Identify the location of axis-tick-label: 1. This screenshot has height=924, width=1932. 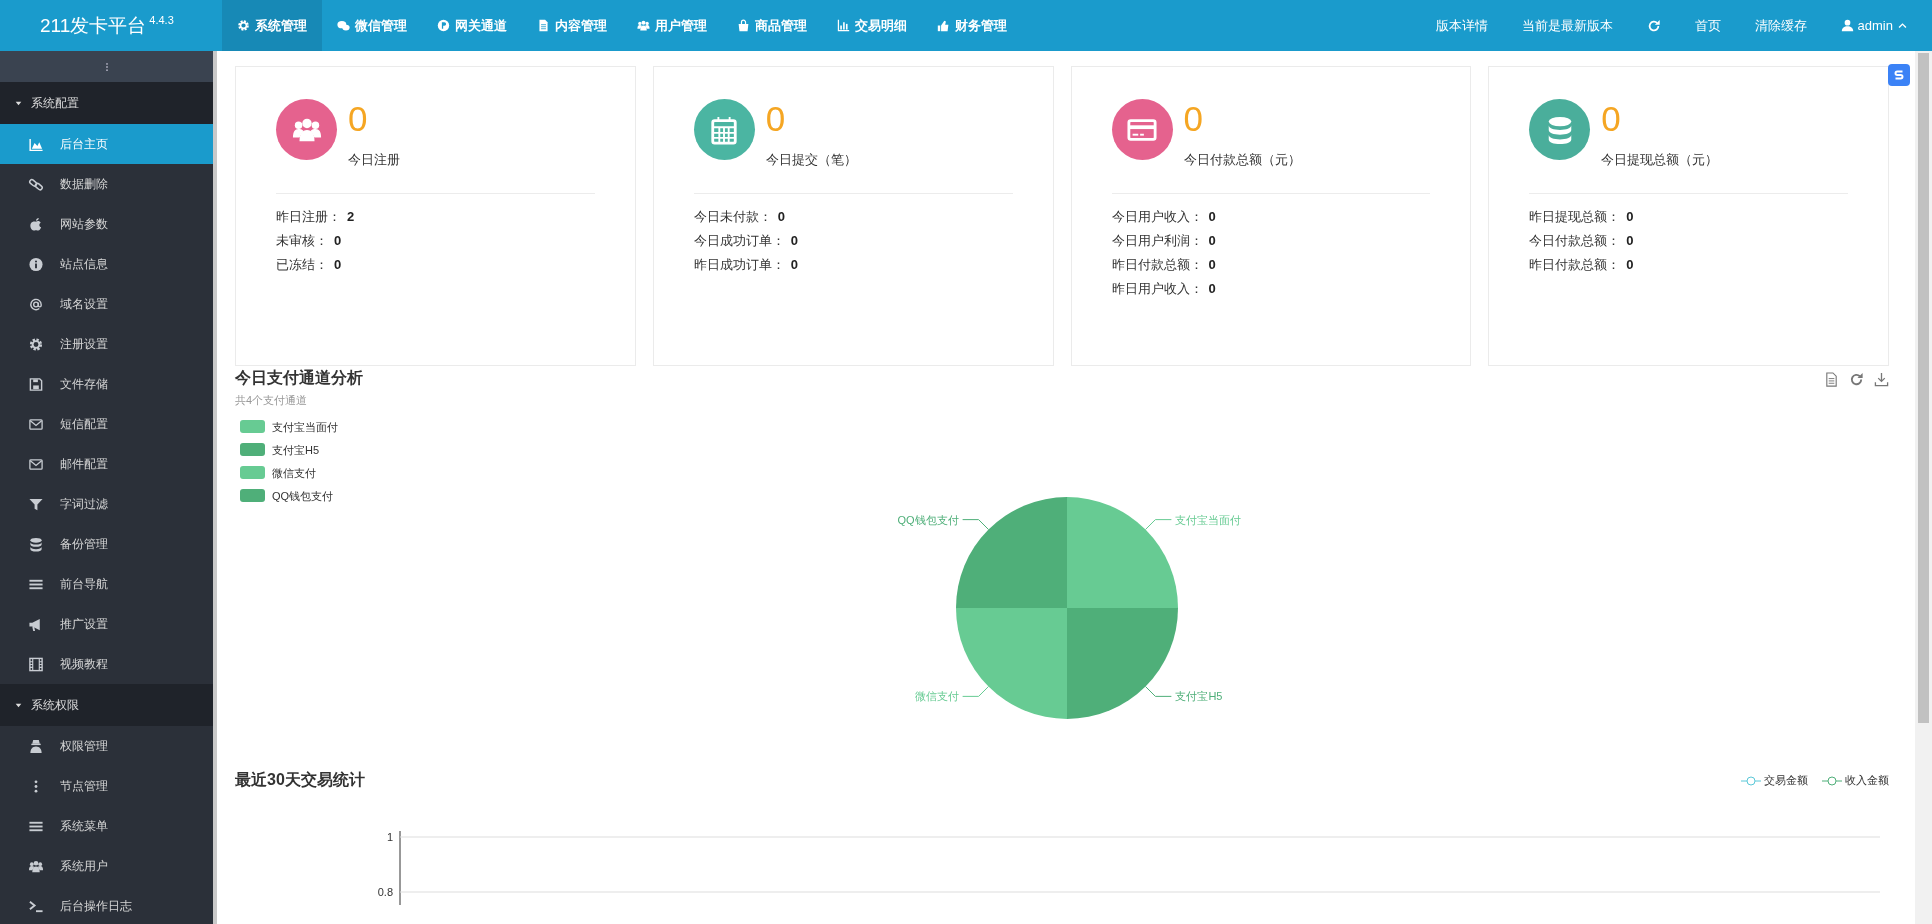
(389, 837).